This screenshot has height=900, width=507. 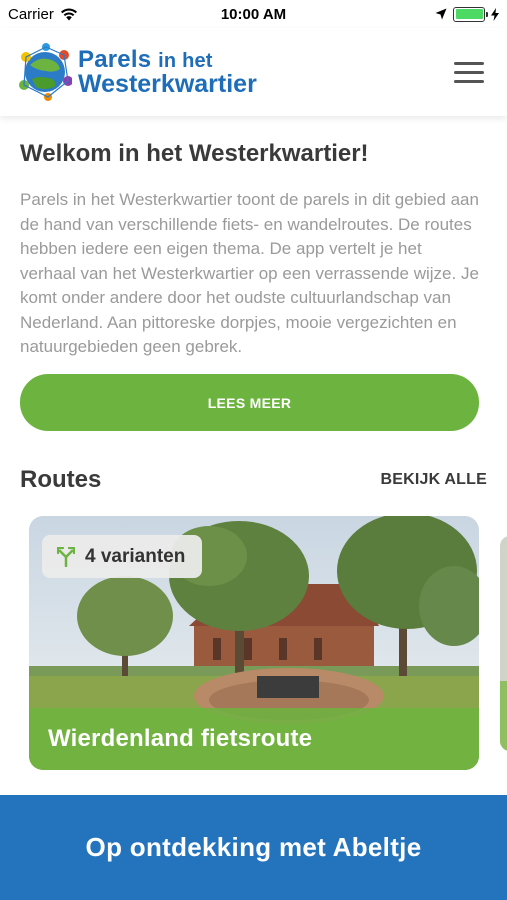 What do you see at coordinates (503, 643) in the screenshot?
I see `next-route-card` at bounding box center [503, 643].